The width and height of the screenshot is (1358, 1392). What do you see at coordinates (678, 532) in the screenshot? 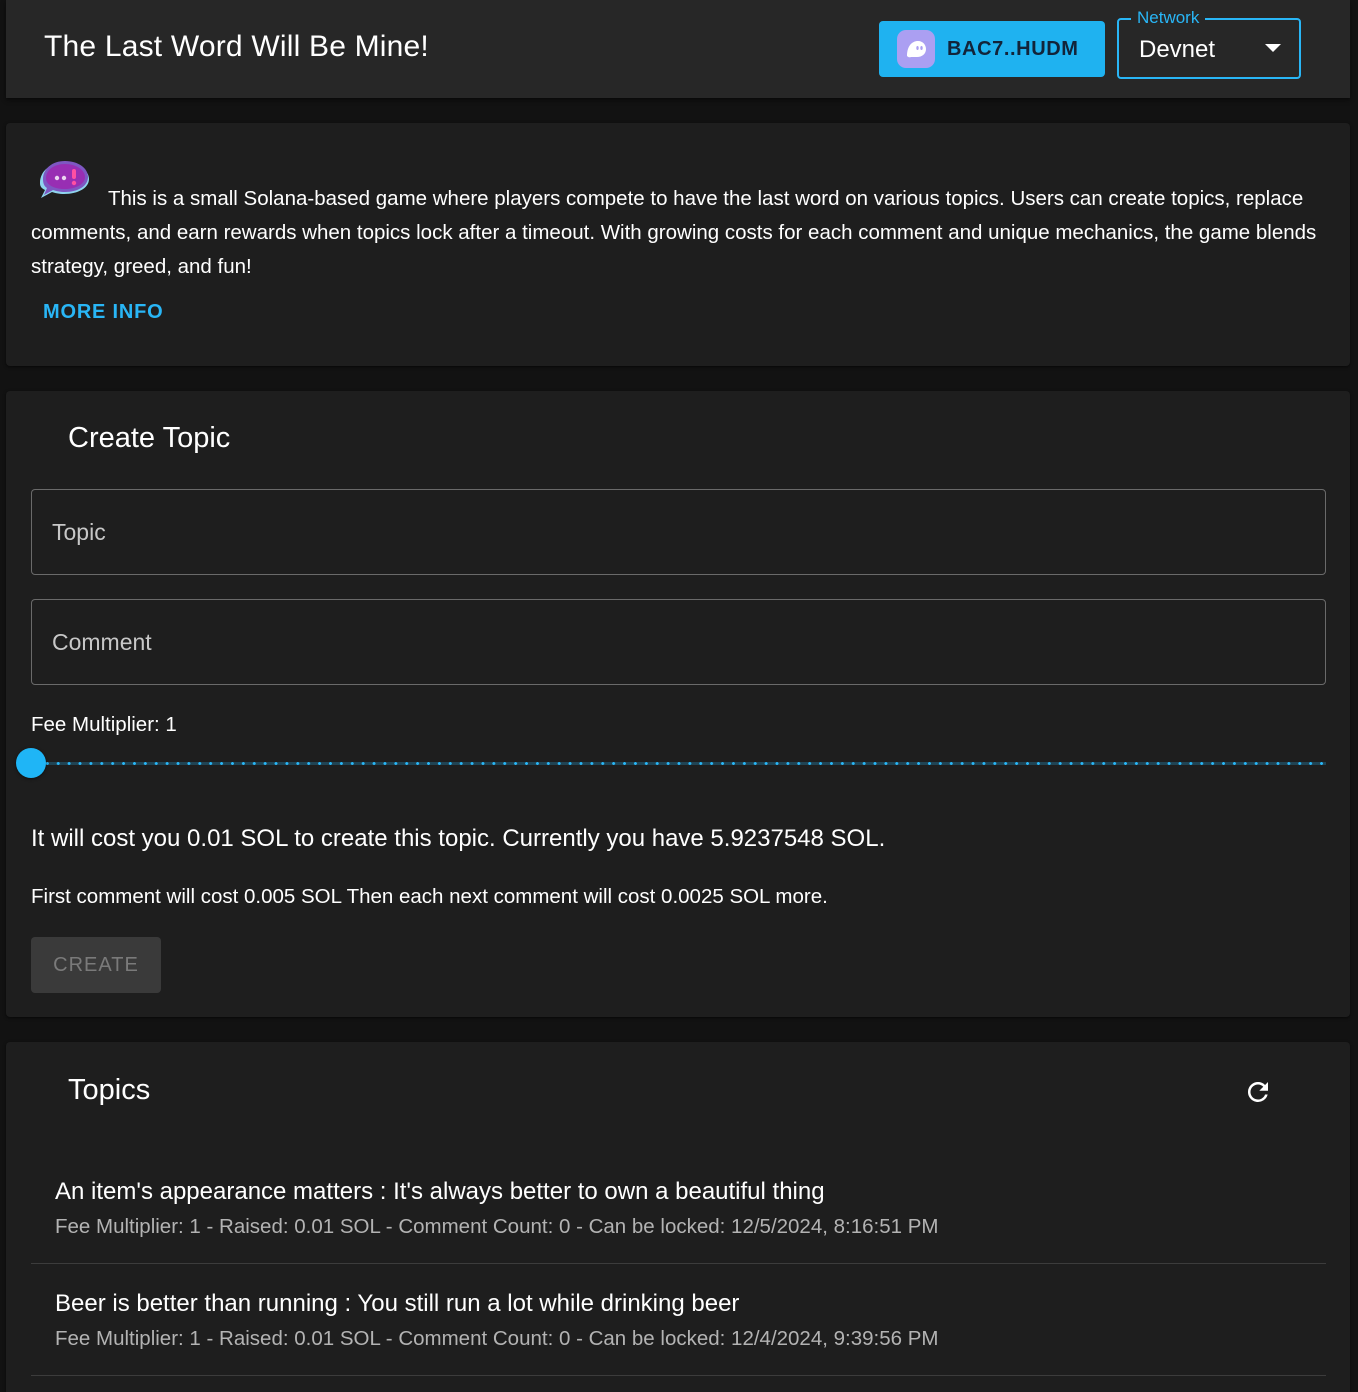
I see `topic-input` at bounding box center [678, 532].